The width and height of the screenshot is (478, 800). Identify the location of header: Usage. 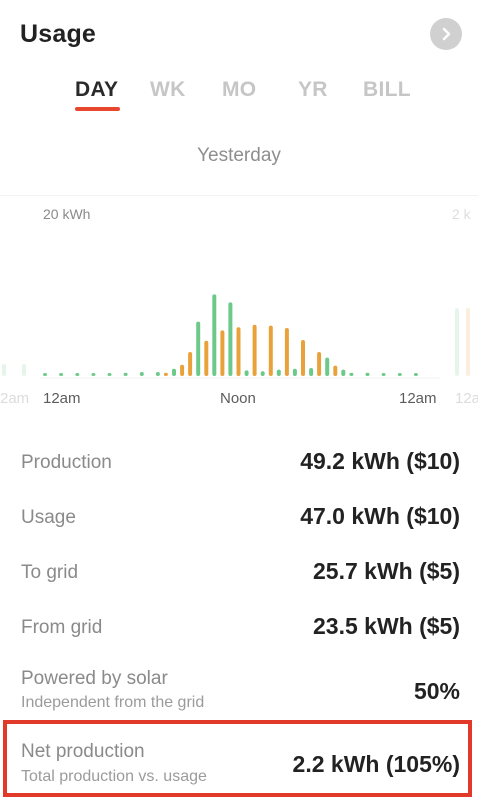
(239, 35).